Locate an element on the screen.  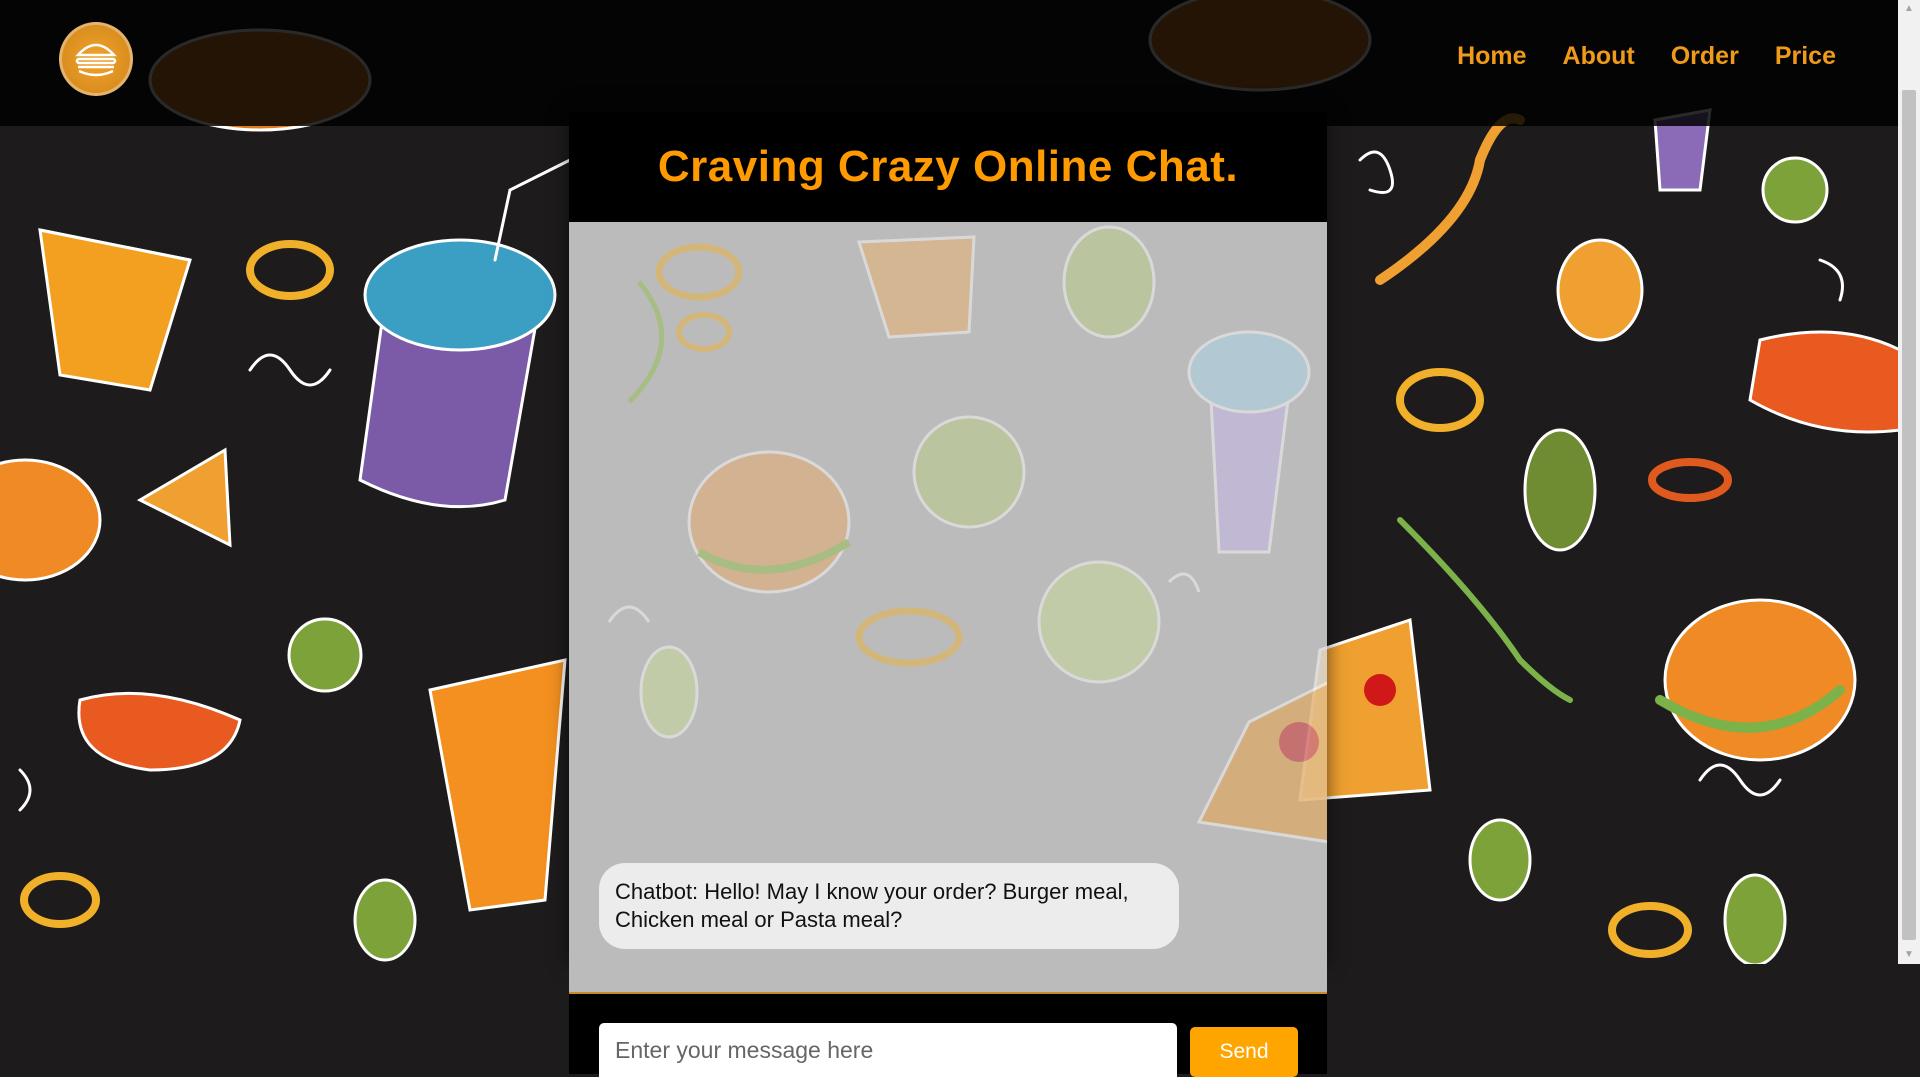
burger-logo-icon is located at coordinates (96, 59).